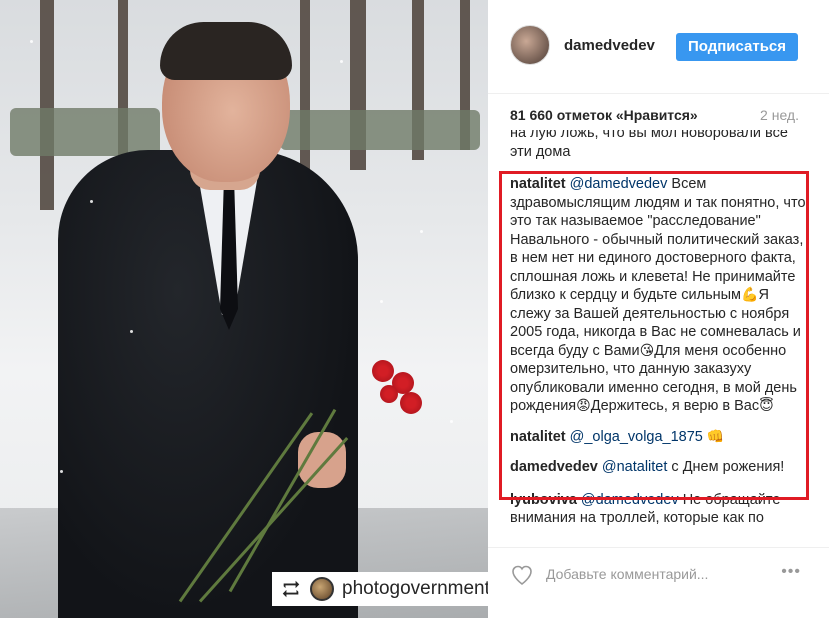  I want to click on comment-mention: @_olga_volga_1875, so click(636, 437).